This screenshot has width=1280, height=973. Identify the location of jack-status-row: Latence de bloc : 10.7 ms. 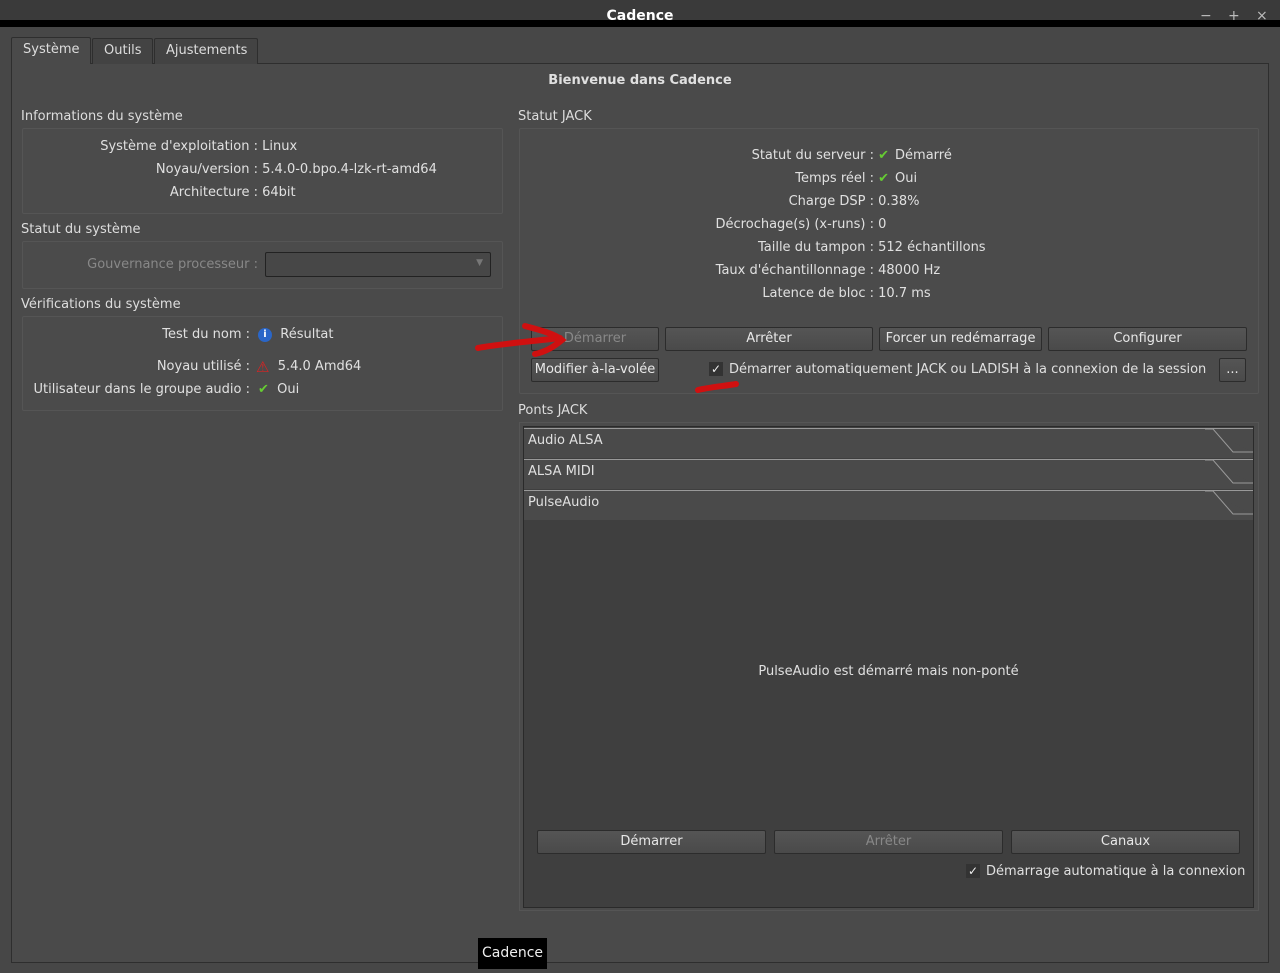
(745, 293).